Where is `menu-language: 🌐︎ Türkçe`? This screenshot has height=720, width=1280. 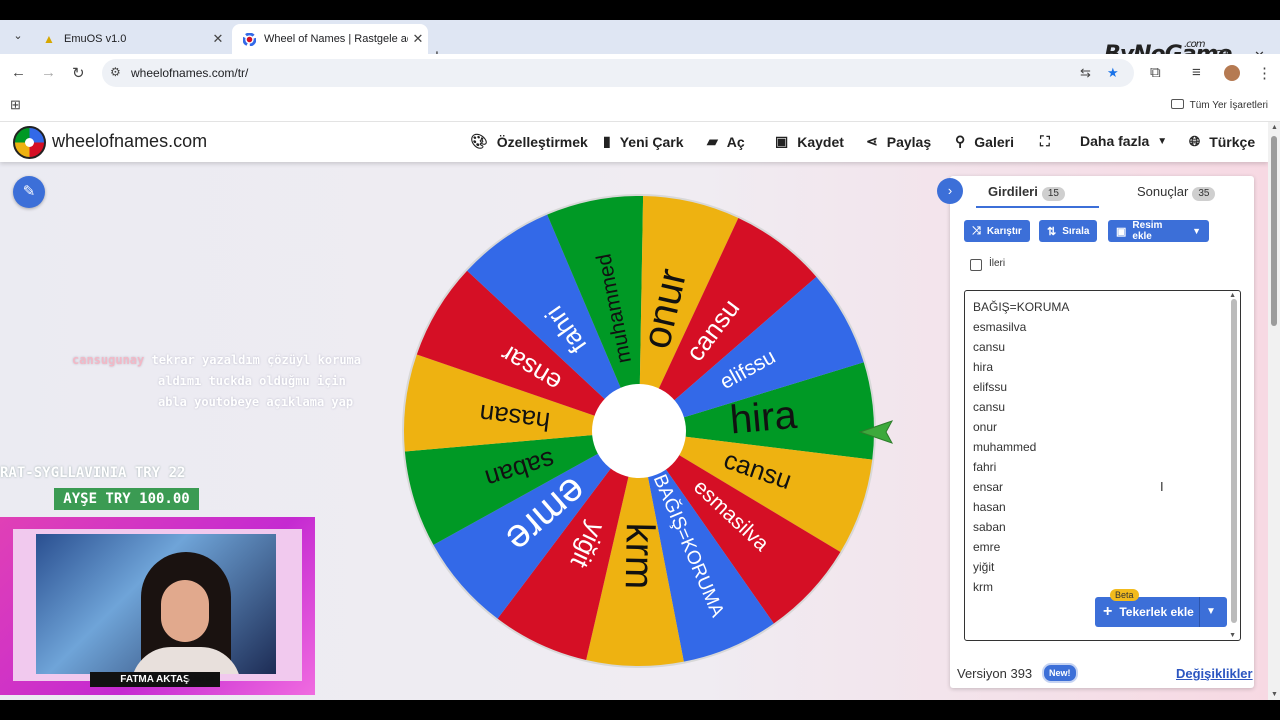
menu-language: 🌐︎ Türkçe is located at coordinates (1222, 141).